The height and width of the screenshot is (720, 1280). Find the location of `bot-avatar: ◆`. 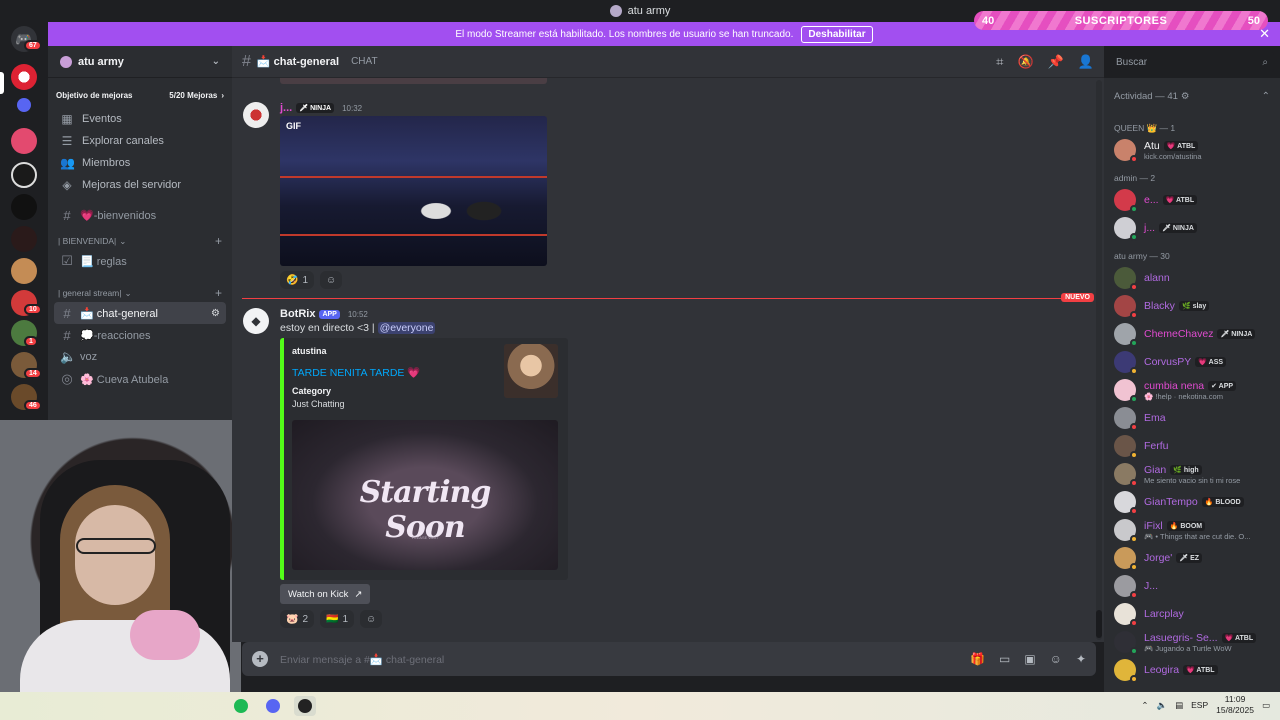

bot-avatar: ◆ is located at coordinates (256, 321).